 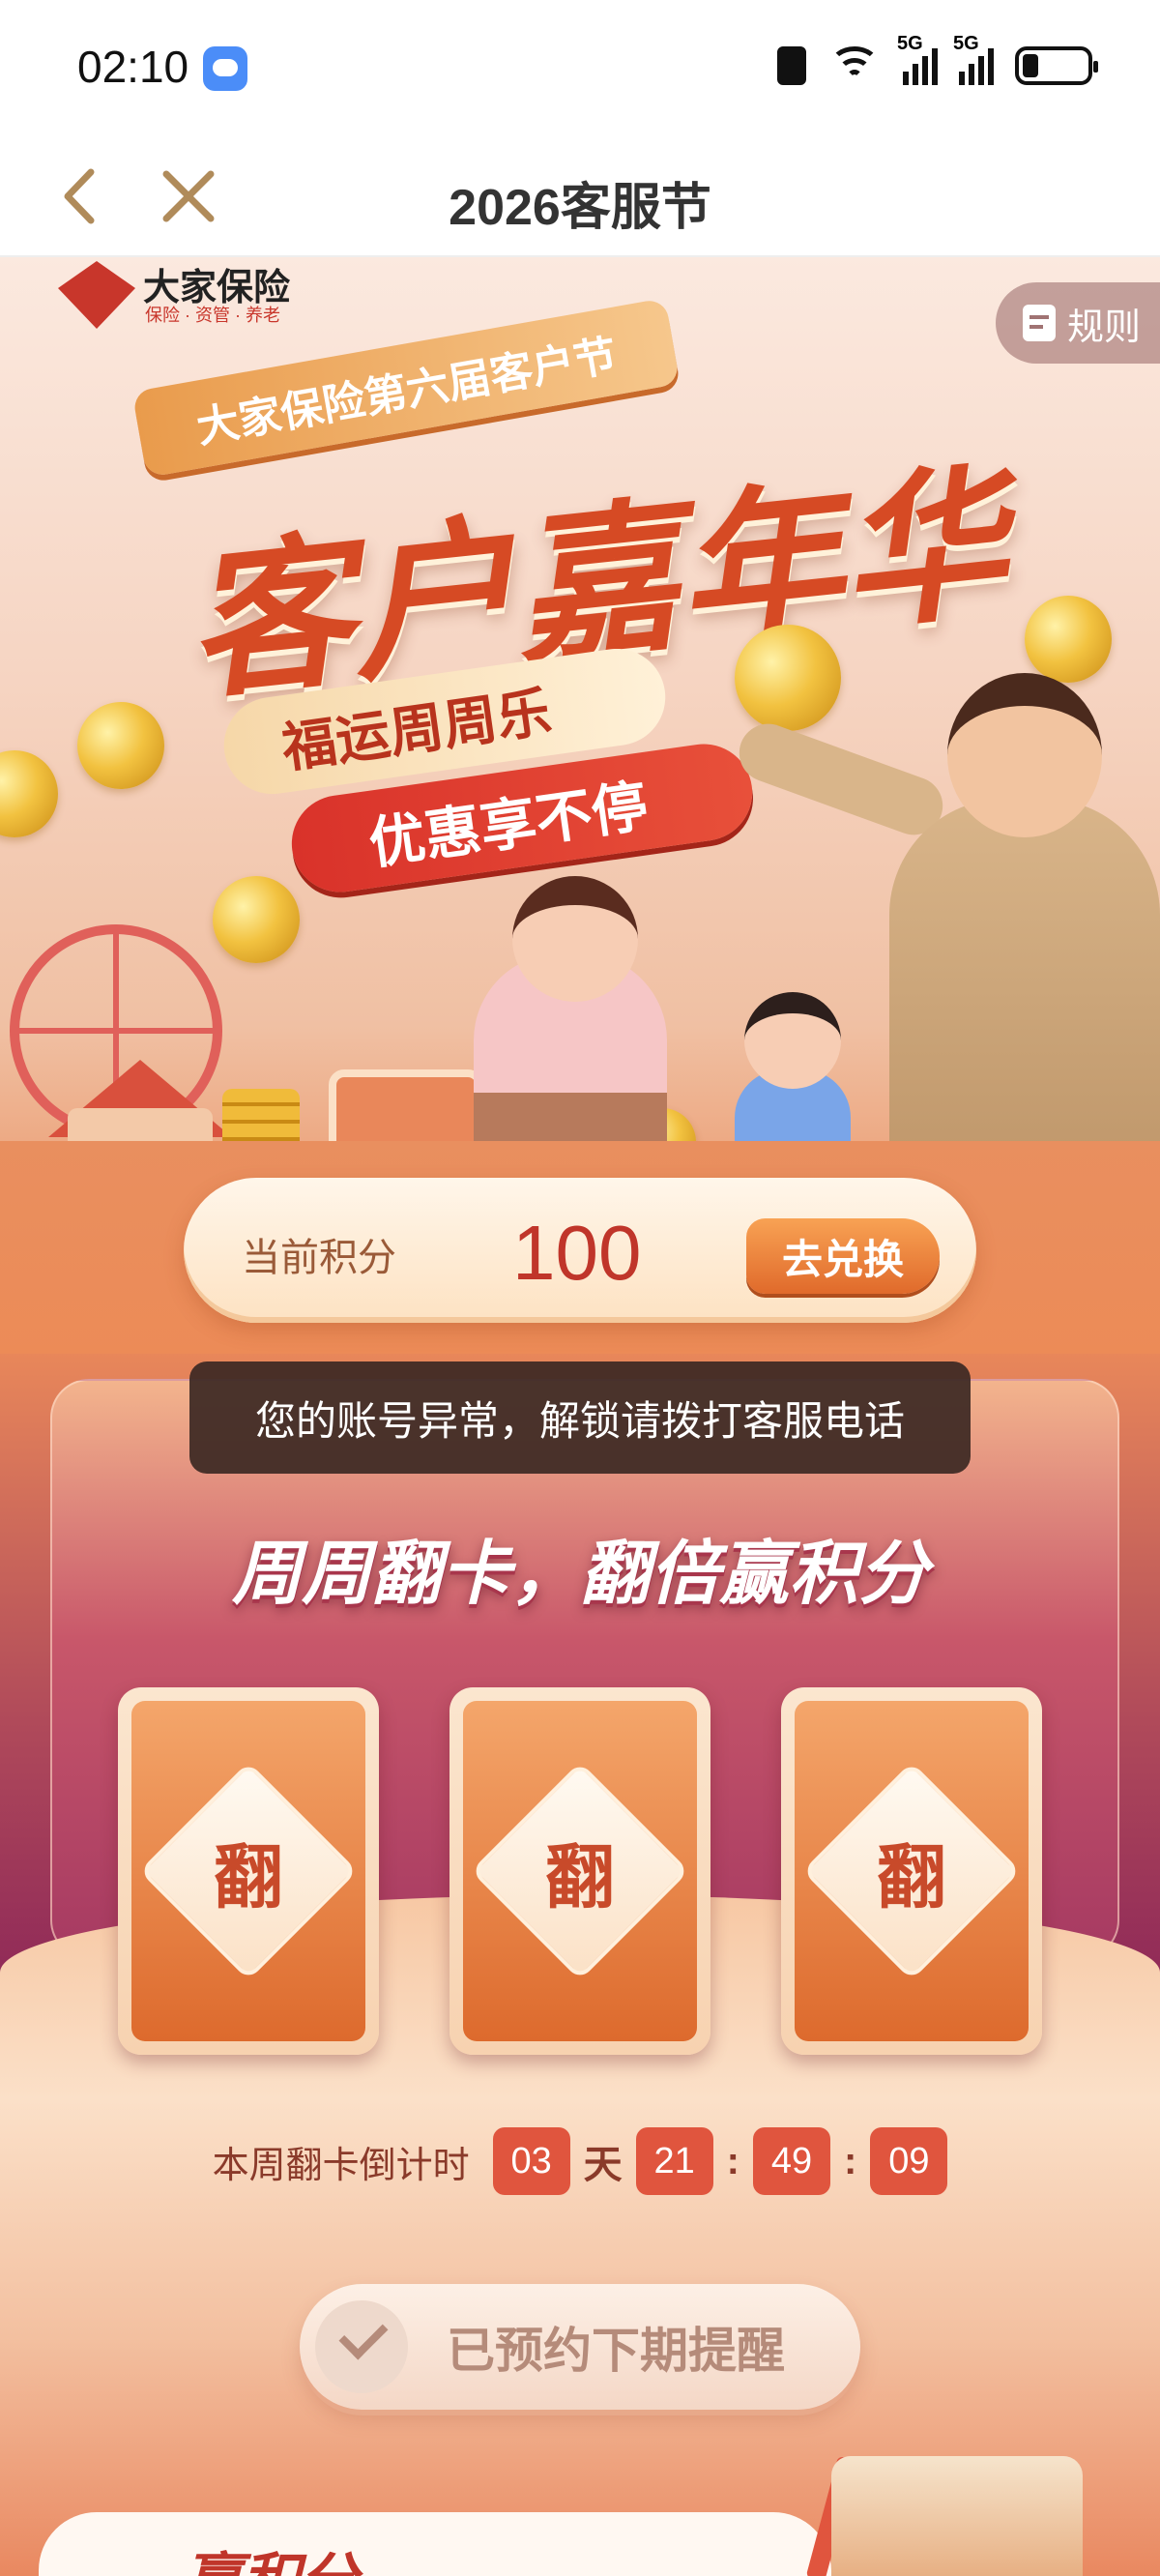 I want to click on father-arm-illustration, so click(x=841, y=779).